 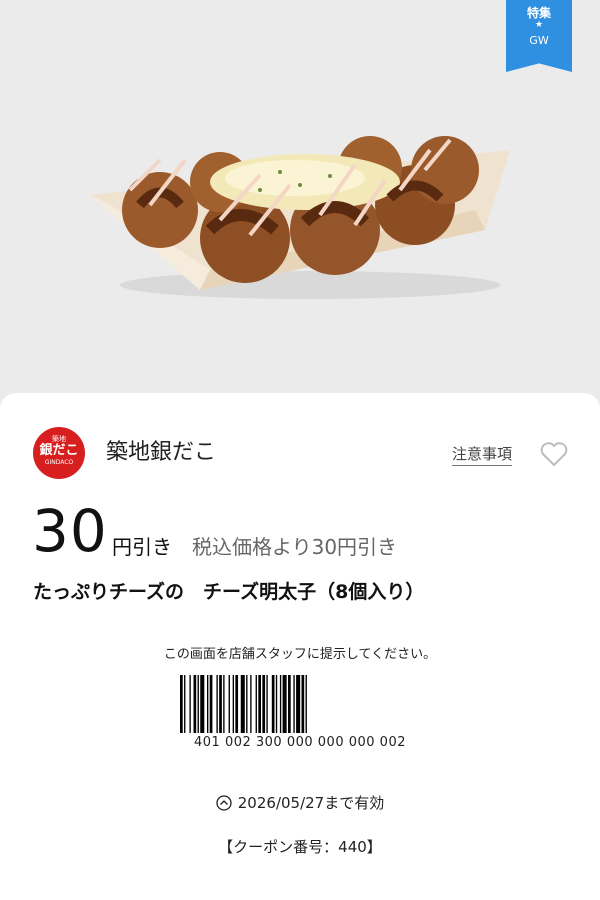 I want to click on redeem-instruction: この画面を店舗スタッフに提示してください。, so click(x=300, y=654).